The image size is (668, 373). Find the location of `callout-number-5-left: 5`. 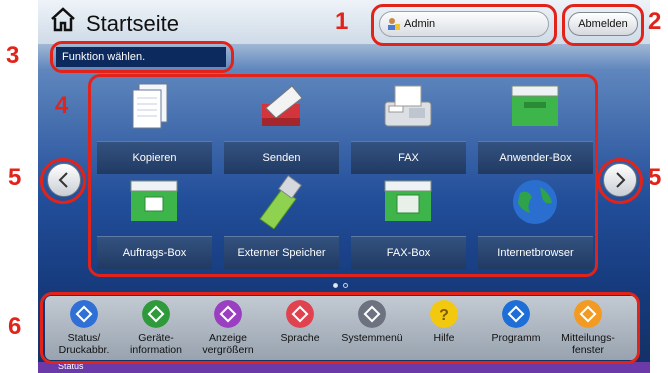

callout-number-5-left: 5 is located at coordinates (15, 177).